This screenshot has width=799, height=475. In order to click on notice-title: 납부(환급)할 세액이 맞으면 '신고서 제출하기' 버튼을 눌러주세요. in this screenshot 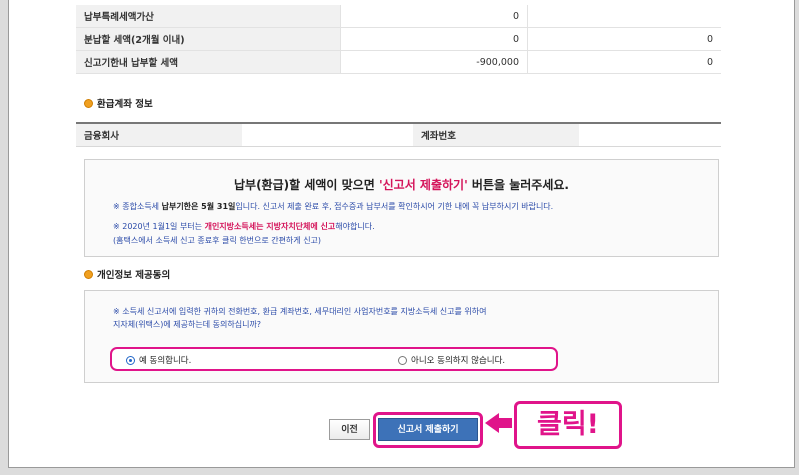, I will do `click(401, 184)`.